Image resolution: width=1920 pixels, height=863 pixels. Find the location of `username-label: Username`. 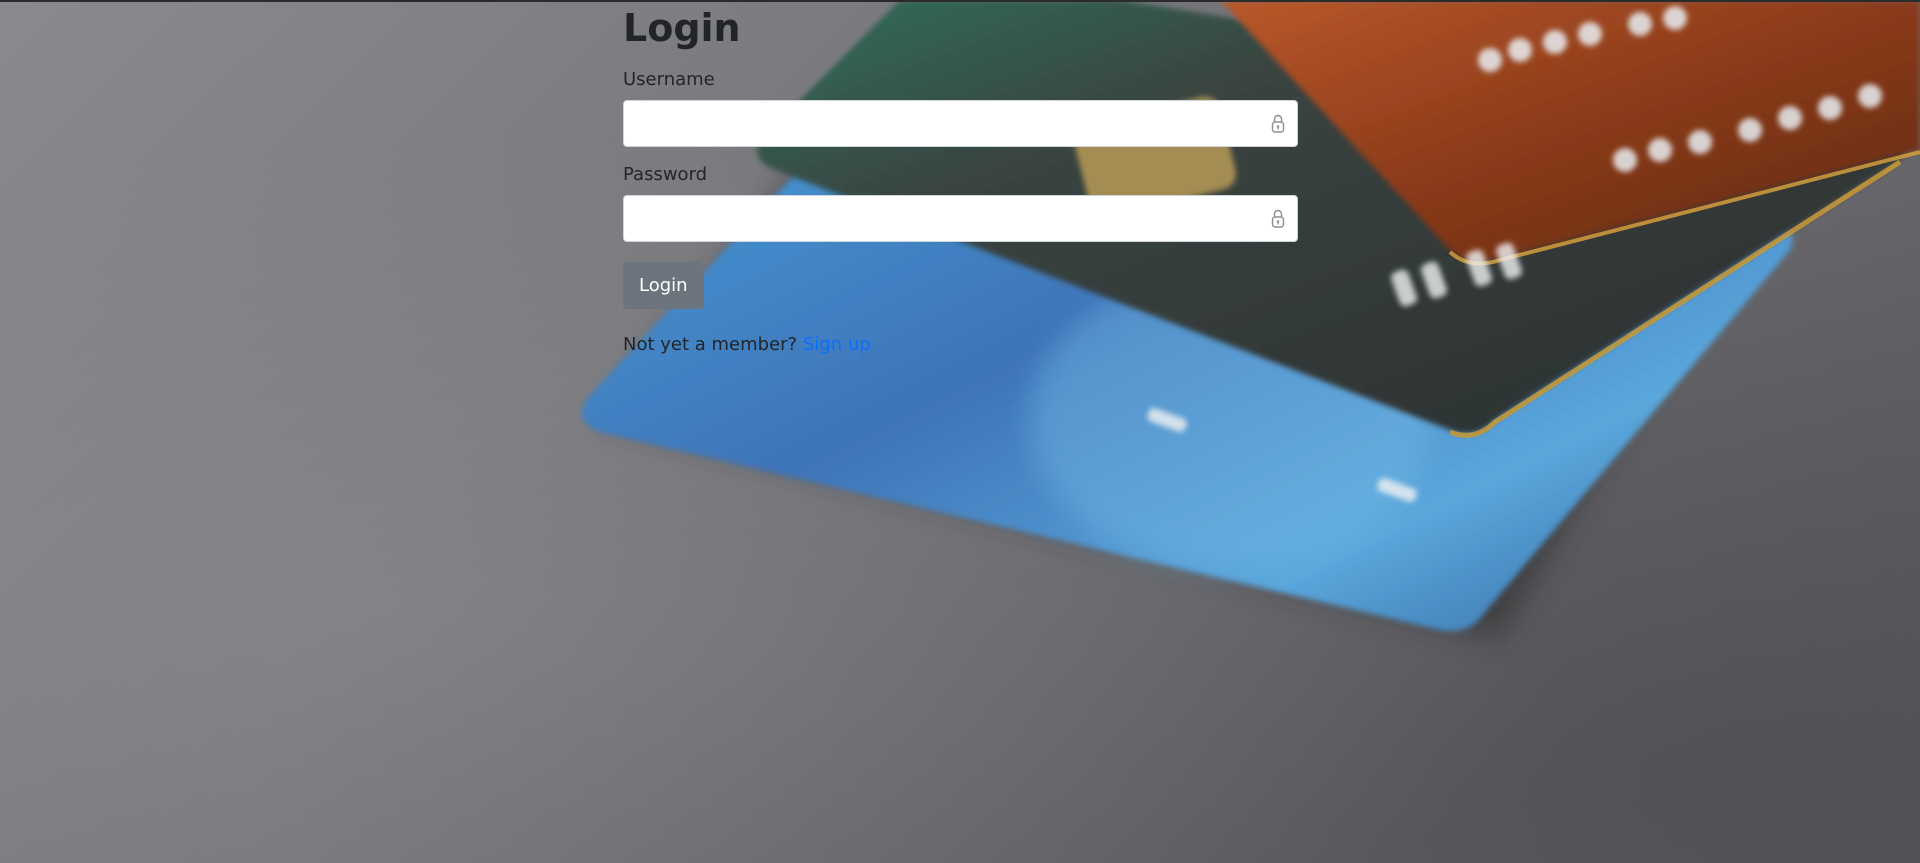

username-label: Username is located at coordinates (669, 79).